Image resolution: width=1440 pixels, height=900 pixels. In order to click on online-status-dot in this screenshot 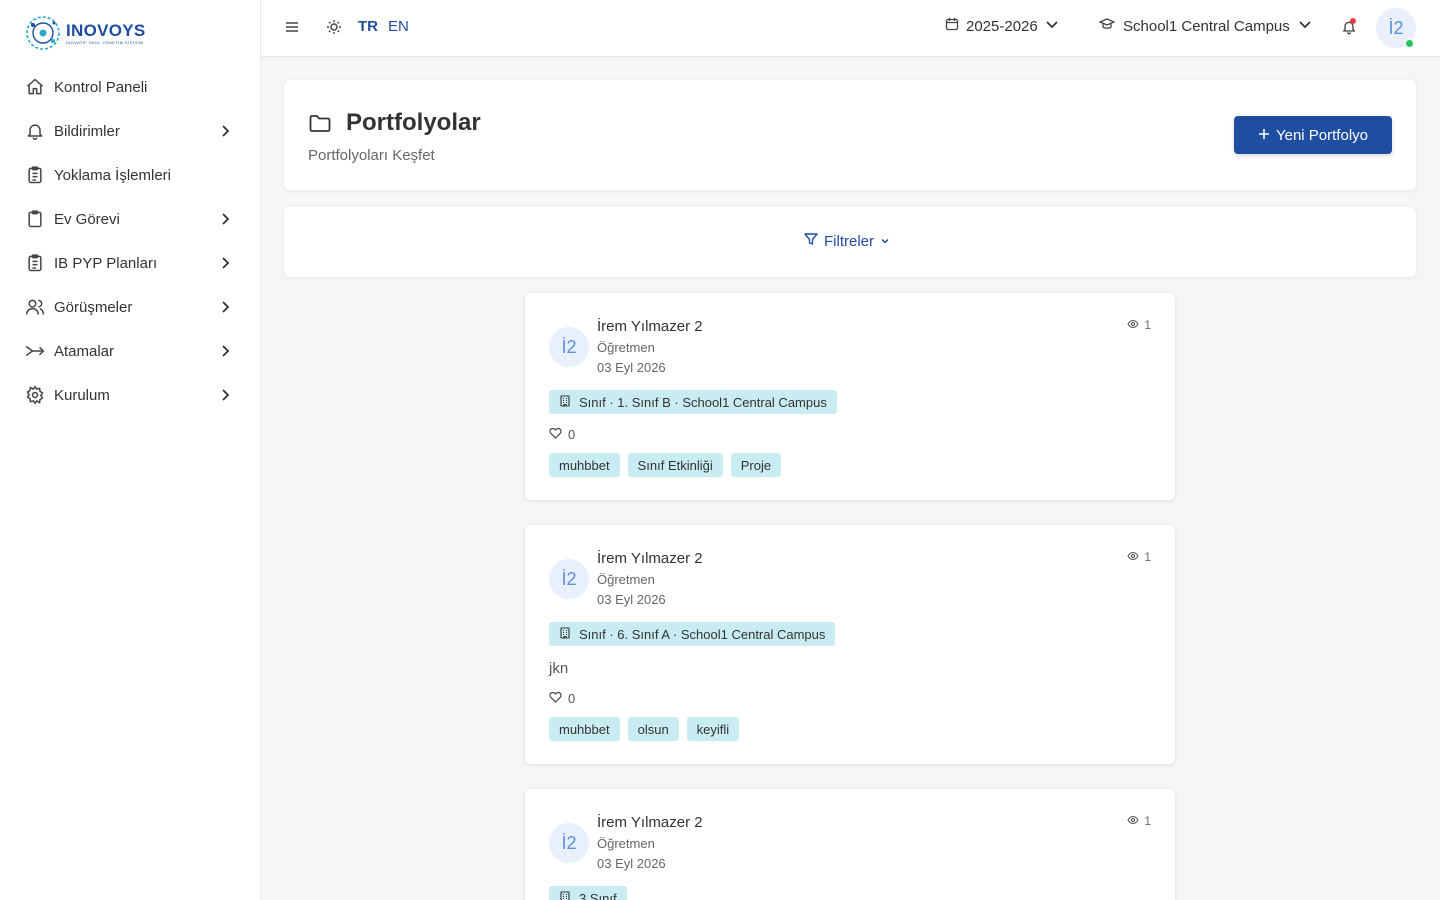, I will do `click(1409, 43)`.